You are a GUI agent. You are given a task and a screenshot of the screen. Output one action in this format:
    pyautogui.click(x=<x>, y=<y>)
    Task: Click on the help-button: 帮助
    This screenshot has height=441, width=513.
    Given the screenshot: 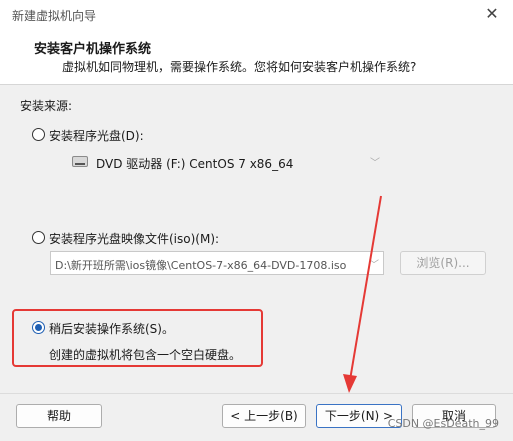 What is the action you would take?
    pyautogui.click(x=59, y=416)
    